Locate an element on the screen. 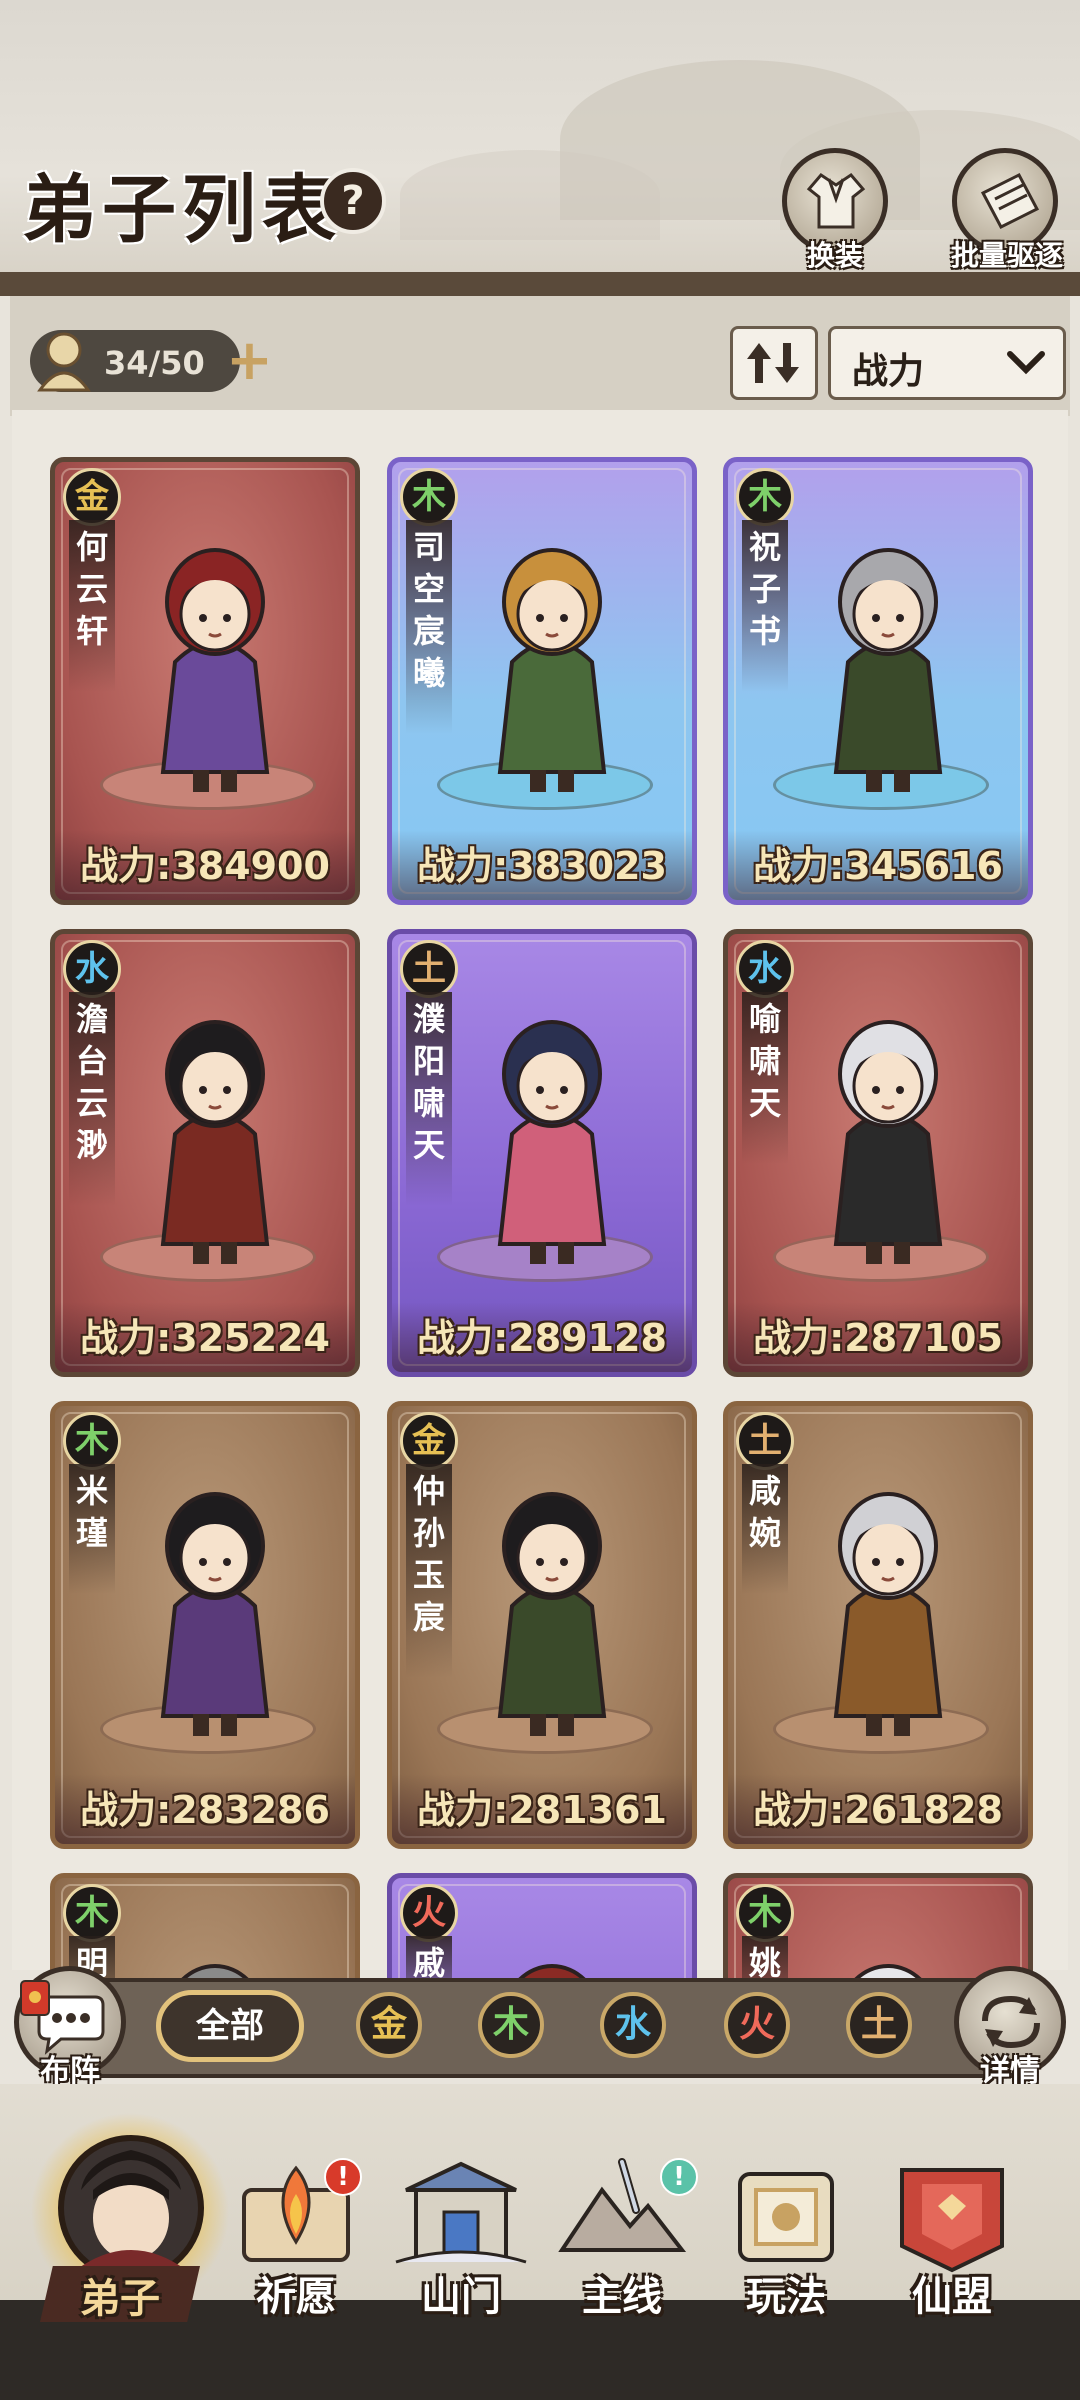  power-value: 战力:281361 is located at coordinates (542, 1810).